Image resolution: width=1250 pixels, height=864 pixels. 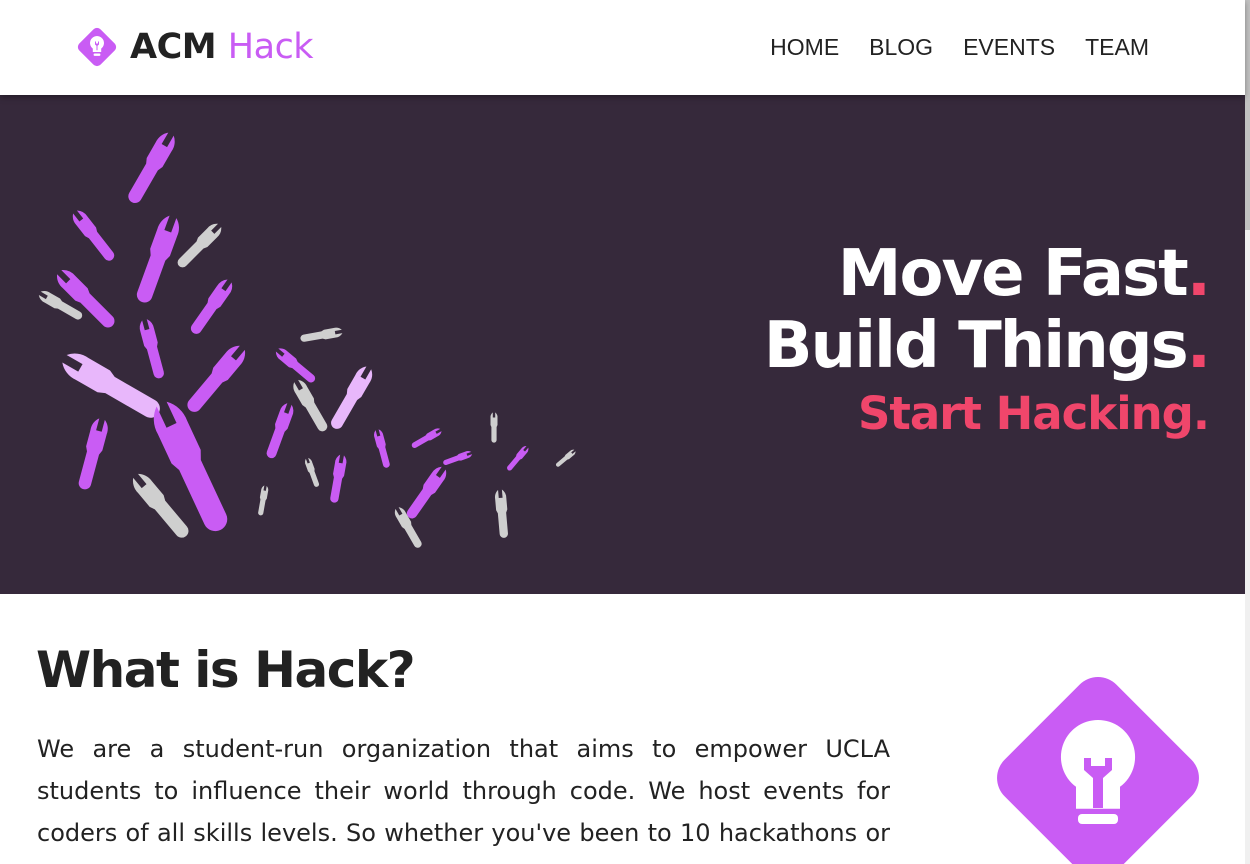 What do you see at coordinates (901, 47) in the screenshot?
I see `nav-blog: BLOG` at bounding box center [901, 47].